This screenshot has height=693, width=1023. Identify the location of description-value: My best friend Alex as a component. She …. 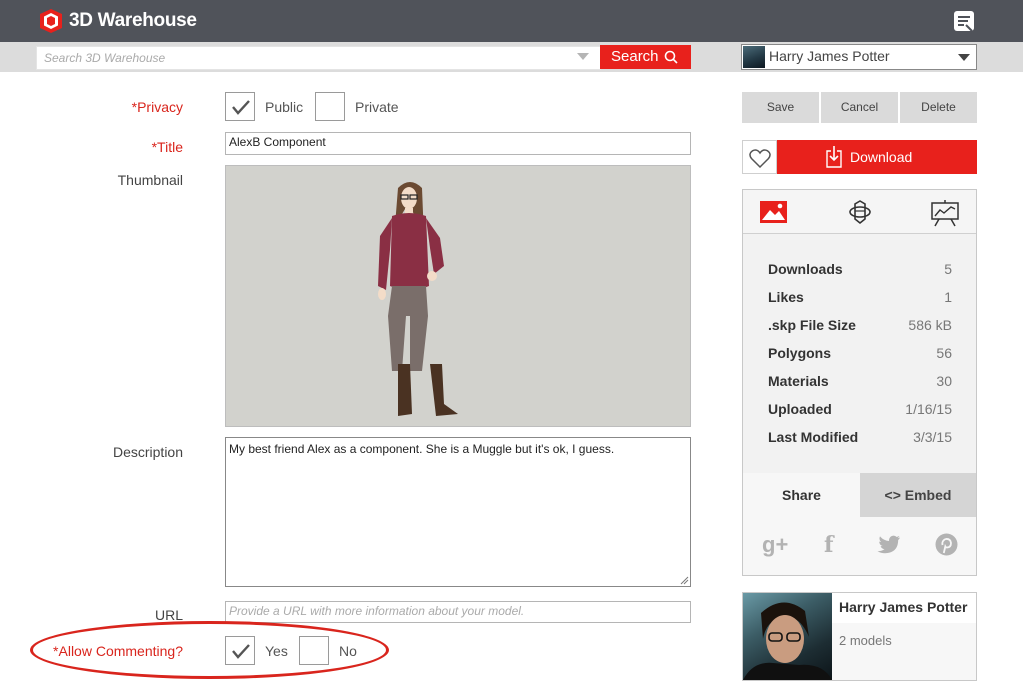
(422, 449).